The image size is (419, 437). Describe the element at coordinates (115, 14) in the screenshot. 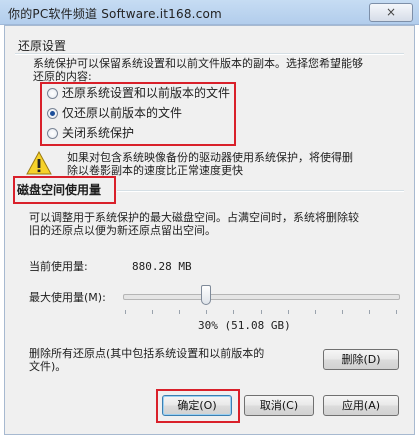

I see `window-title: 你的PC软件频道 Software.it168.com` at that location.